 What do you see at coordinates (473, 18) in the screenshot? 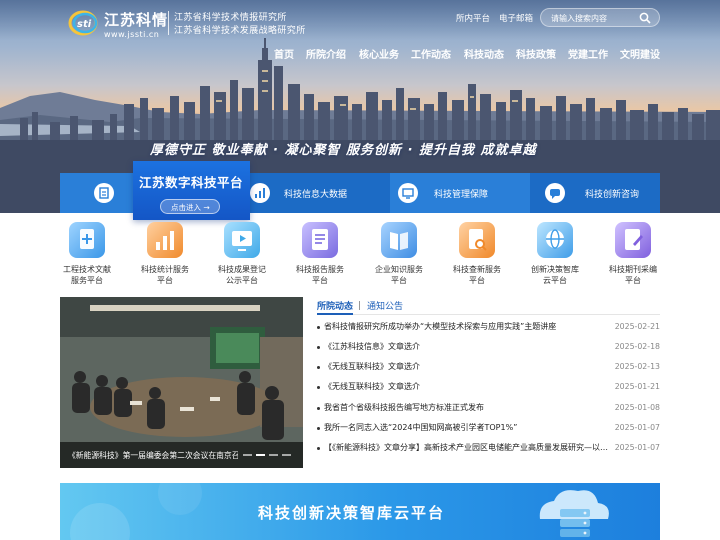
I see `internal-platform-link: 所内平台` at bounding box center [473, 18].